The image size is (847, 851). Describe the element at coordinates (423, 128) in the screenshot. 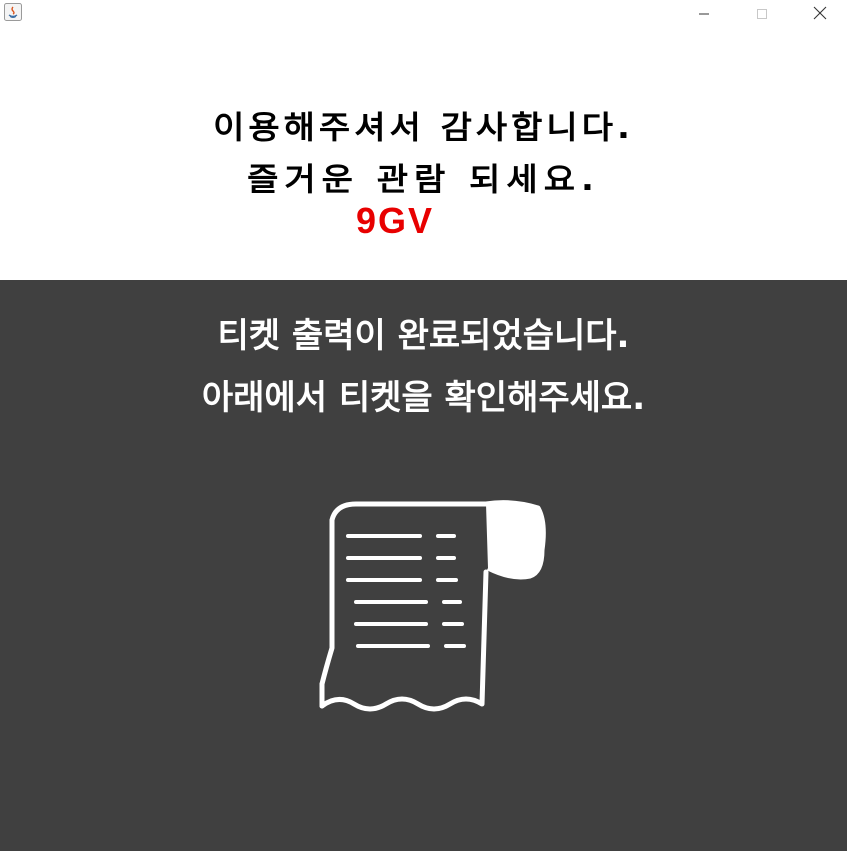

I see `thank-you-text: 이용해주셔서 감사합니다.` at that location.